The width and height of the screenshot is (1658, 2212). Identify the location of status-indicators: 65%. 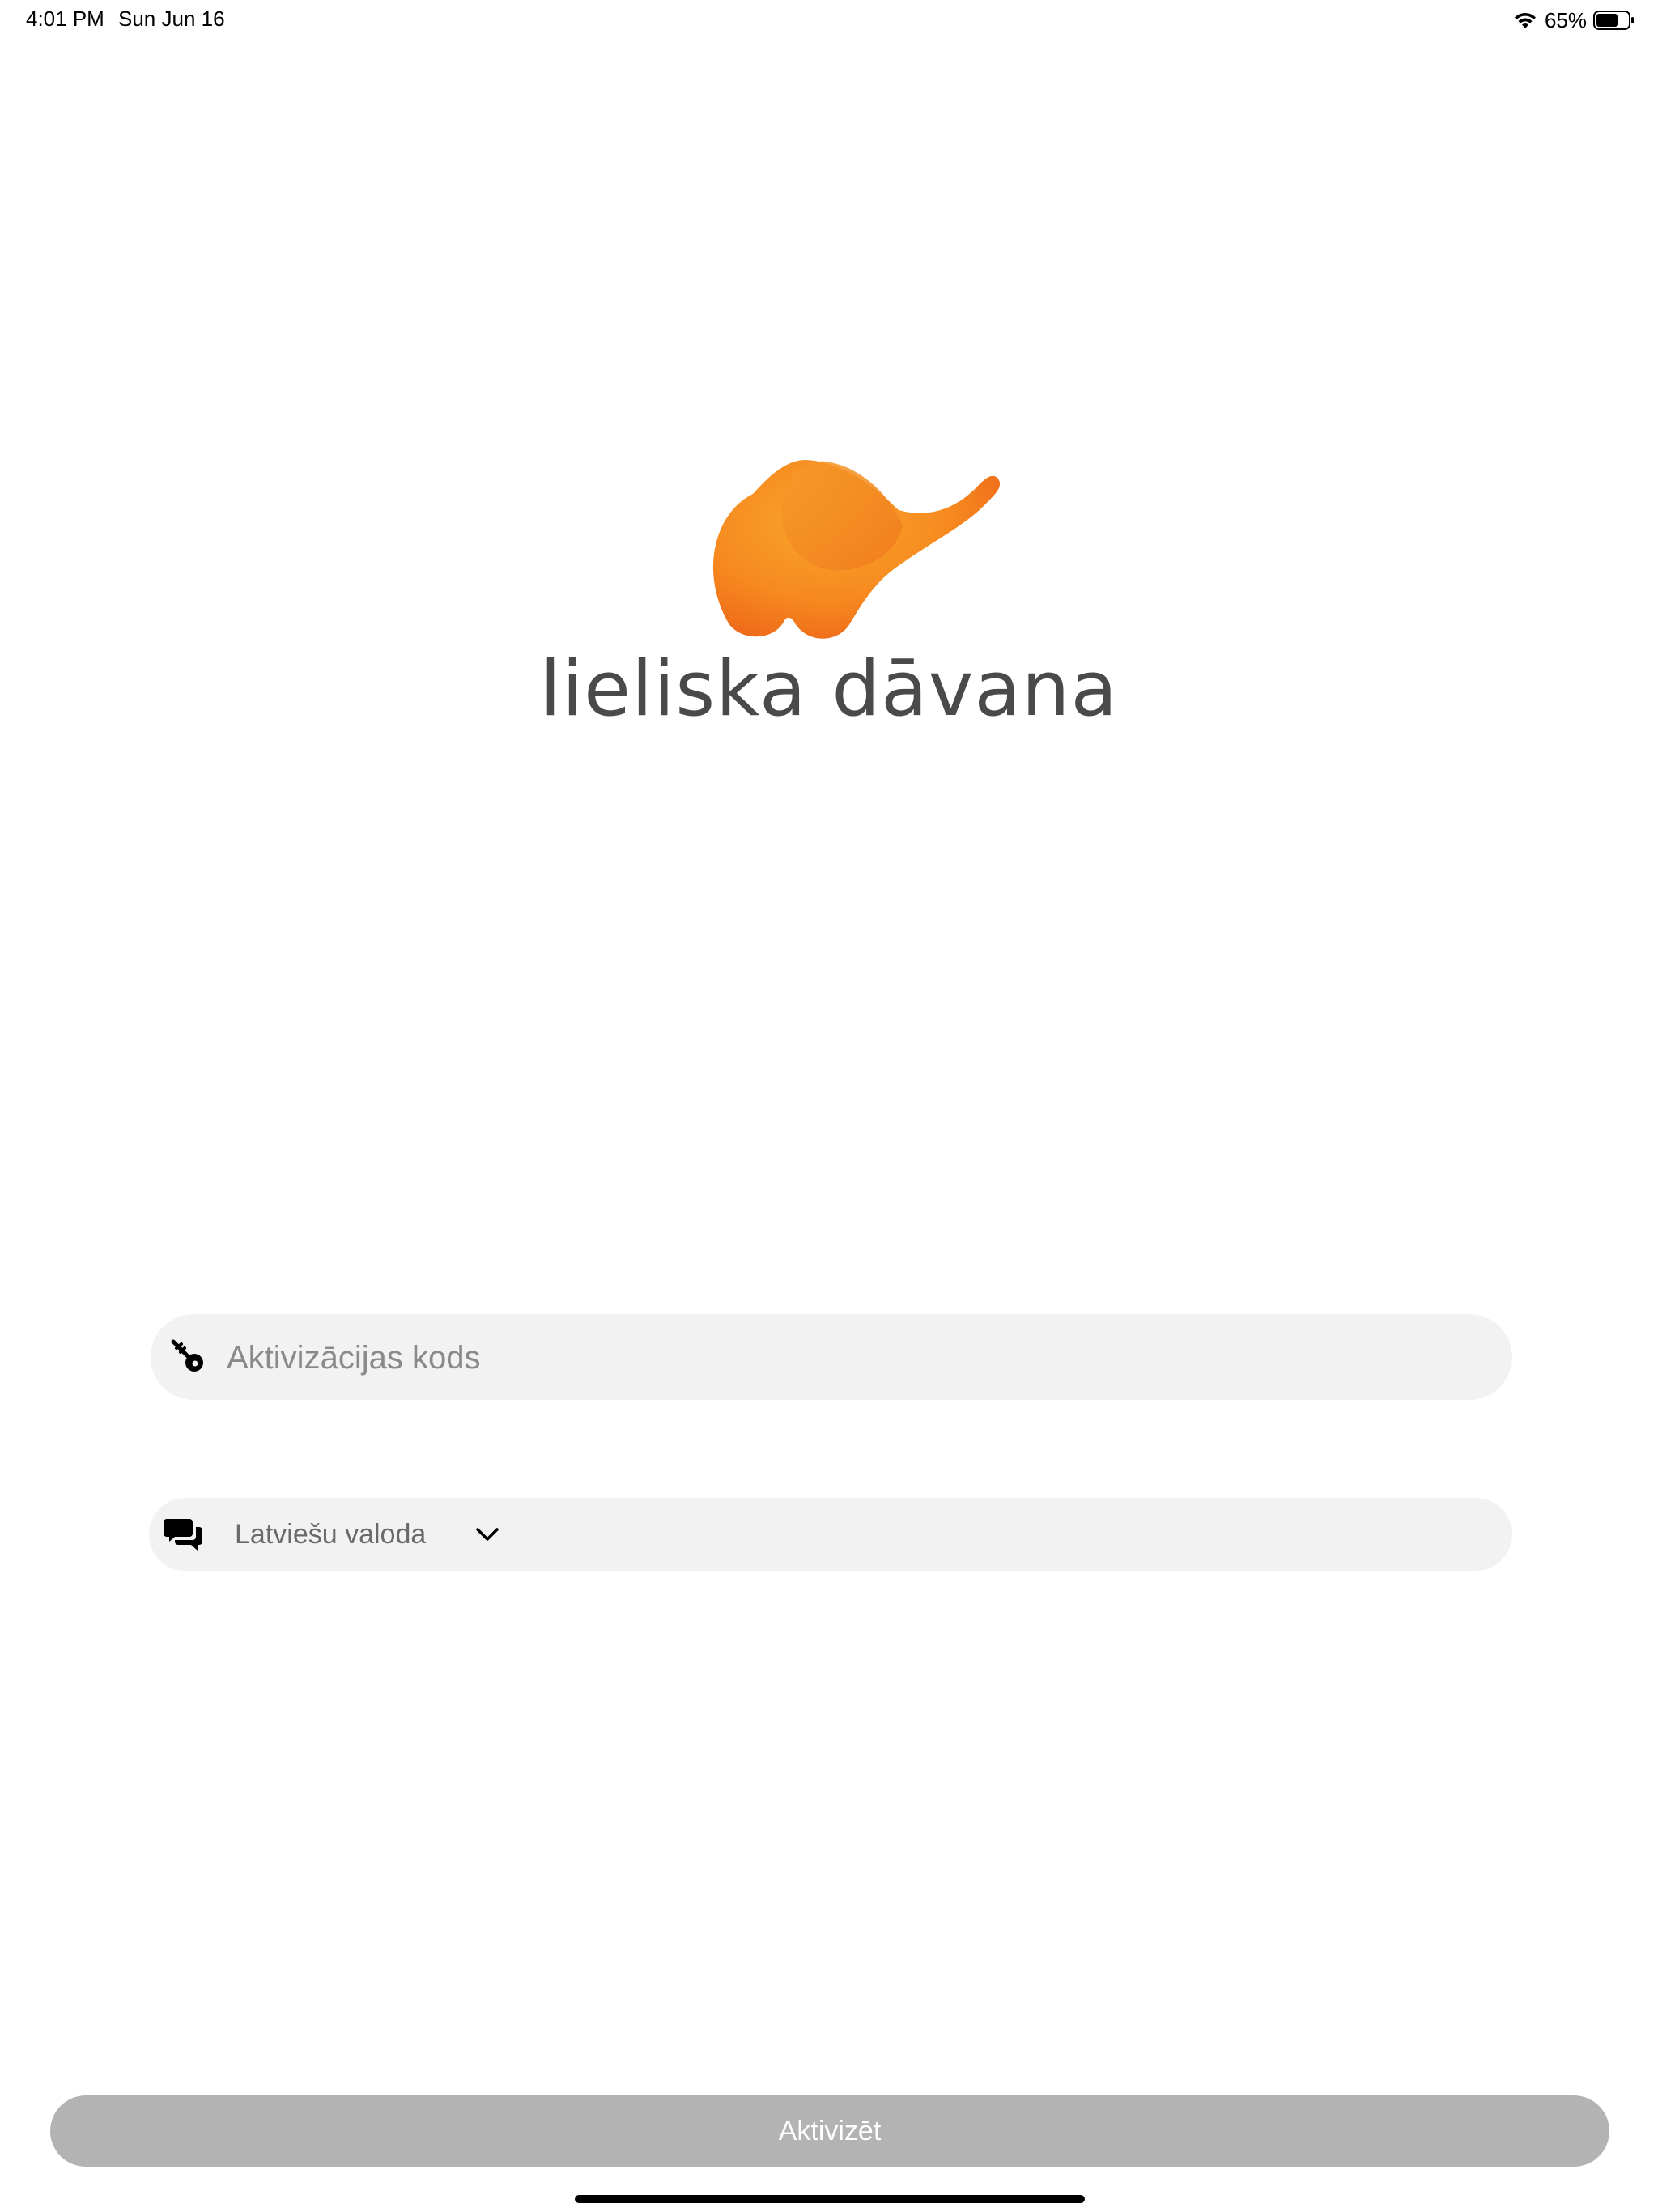
(1573, 20).